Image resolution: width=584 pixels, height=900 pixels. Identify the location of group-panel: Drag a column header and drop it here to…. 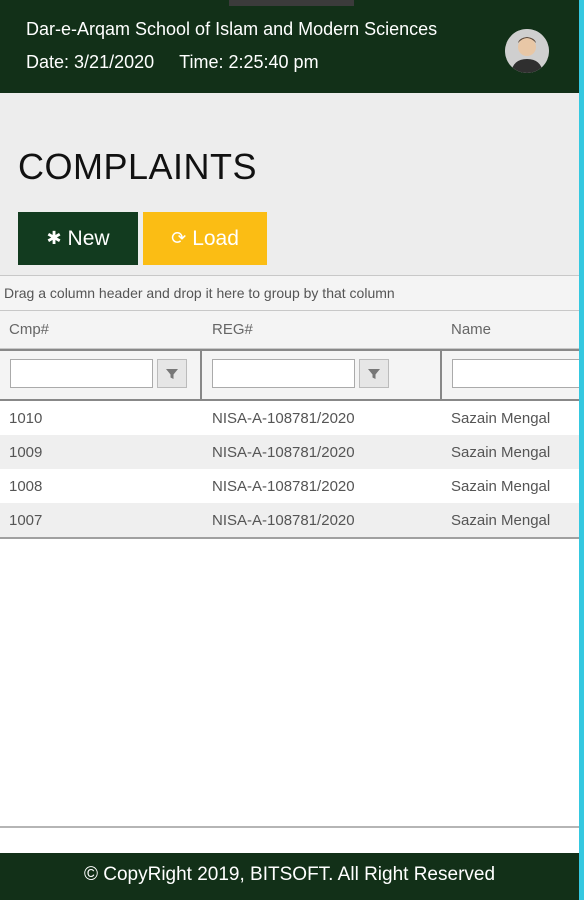
(289, 293).